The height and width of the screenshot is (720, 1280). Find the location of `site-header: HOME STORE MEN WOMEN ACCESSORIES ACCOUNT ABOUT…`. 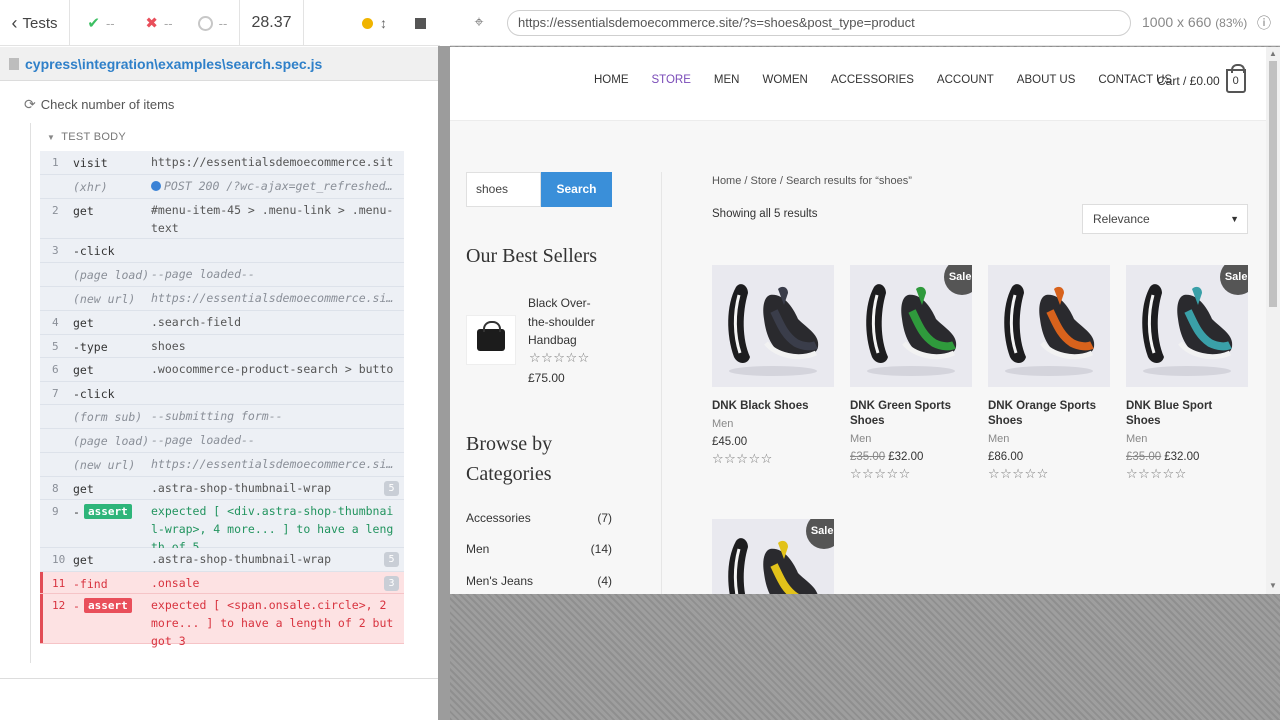

site-header: HOME STORE MEN WOMEN ACCESSORIES ACCOUNT ABOUT… is located at coordinates (858, 84).